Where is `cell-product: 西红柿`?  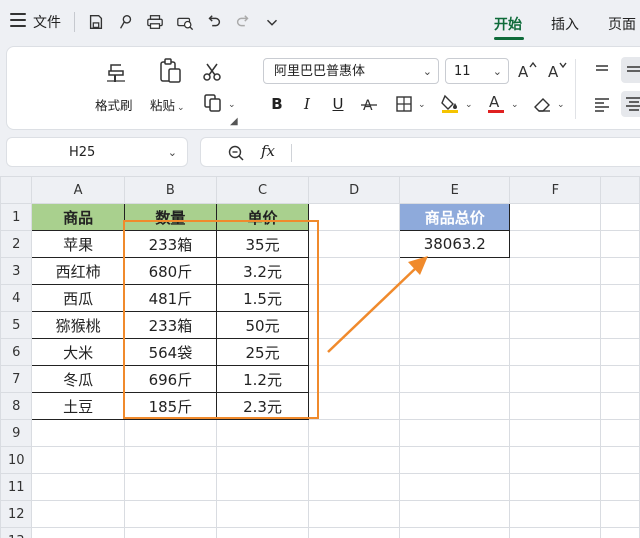
cell-product: 西红柿 is located at coordinates (78, 271).